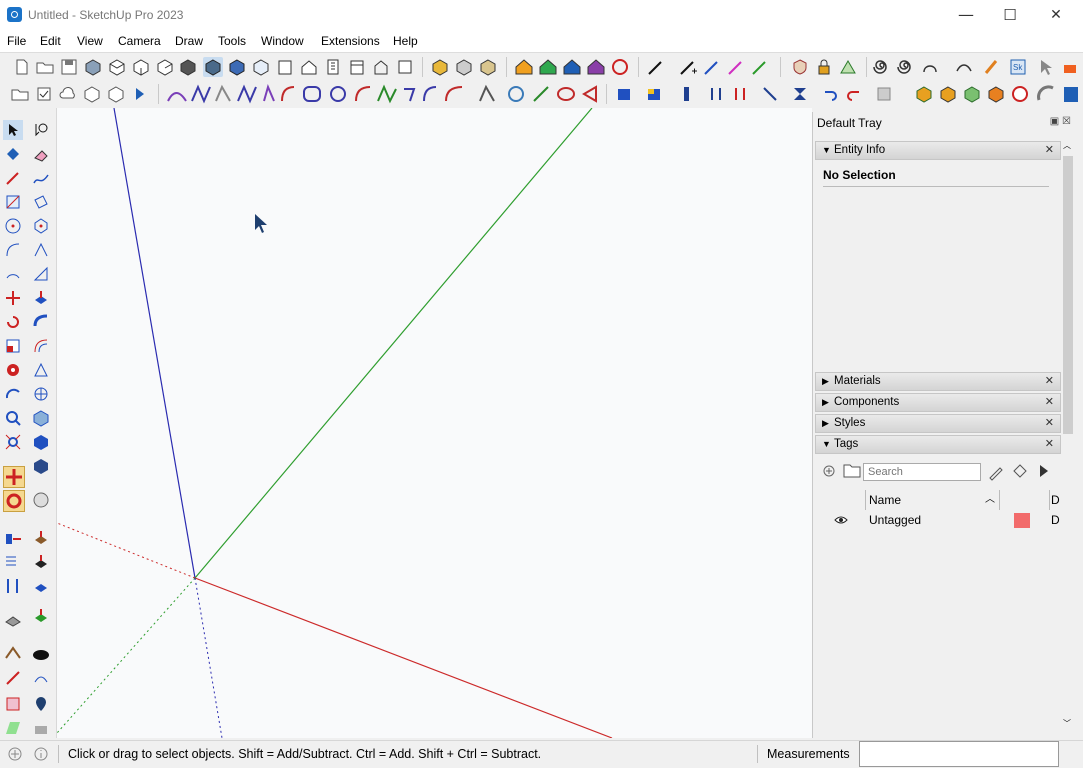  Describe the element at coordinates (1060, 121) in the screenshot. I see `tray-pin-close-icon: ▣ ☒` at that location.